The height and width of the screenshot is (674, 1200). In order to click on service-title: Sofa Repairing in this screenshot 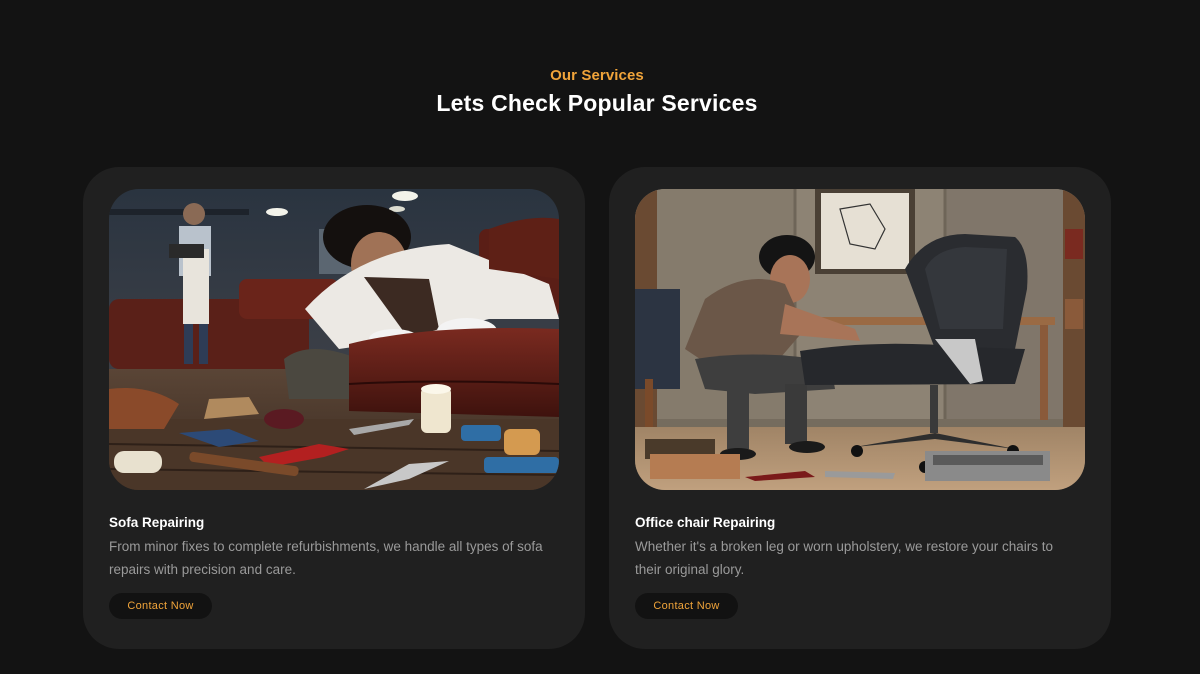, I will do `click(157, 522)`.